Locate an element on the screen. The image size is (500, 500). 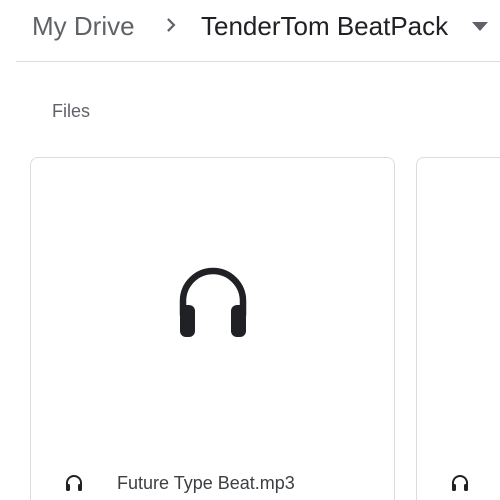
breadcrumb-current-folder: TenderTom BeatPack is located at coordinates (324, 26).